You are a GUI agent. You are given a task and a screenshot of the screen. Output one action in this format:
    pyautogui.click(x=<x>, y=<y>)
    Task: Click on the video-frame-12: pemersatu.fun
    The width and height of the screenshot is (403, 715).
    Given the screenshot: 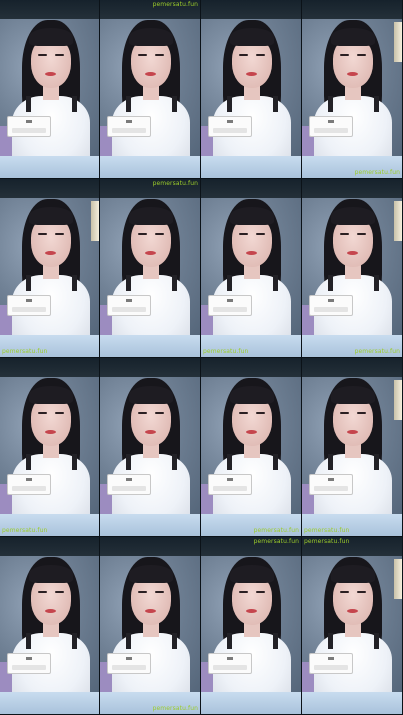 What is the action you would take?
    pyautogui.click(x=352, y=447)
    